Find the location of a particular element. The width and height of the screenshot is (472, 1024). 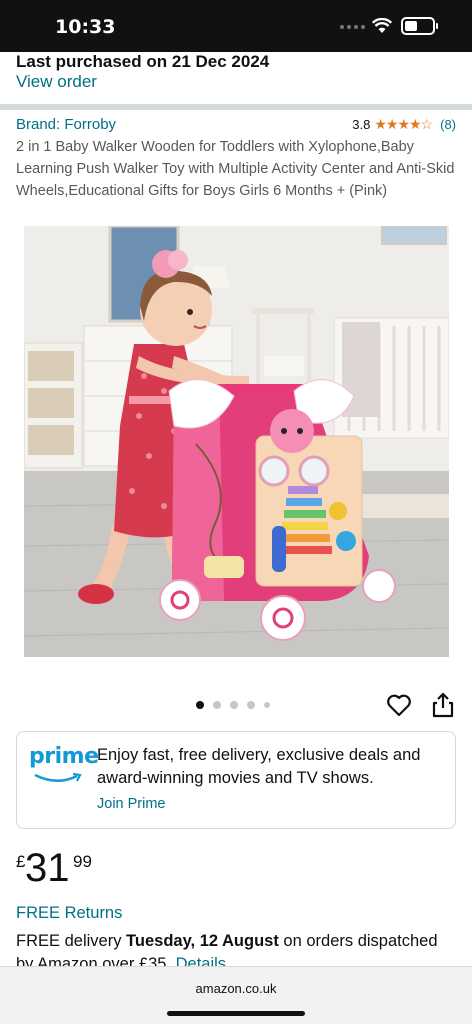

last-purchased-text: Last purchased on 21 Dec 2024 is located at coordinates (143, 61).